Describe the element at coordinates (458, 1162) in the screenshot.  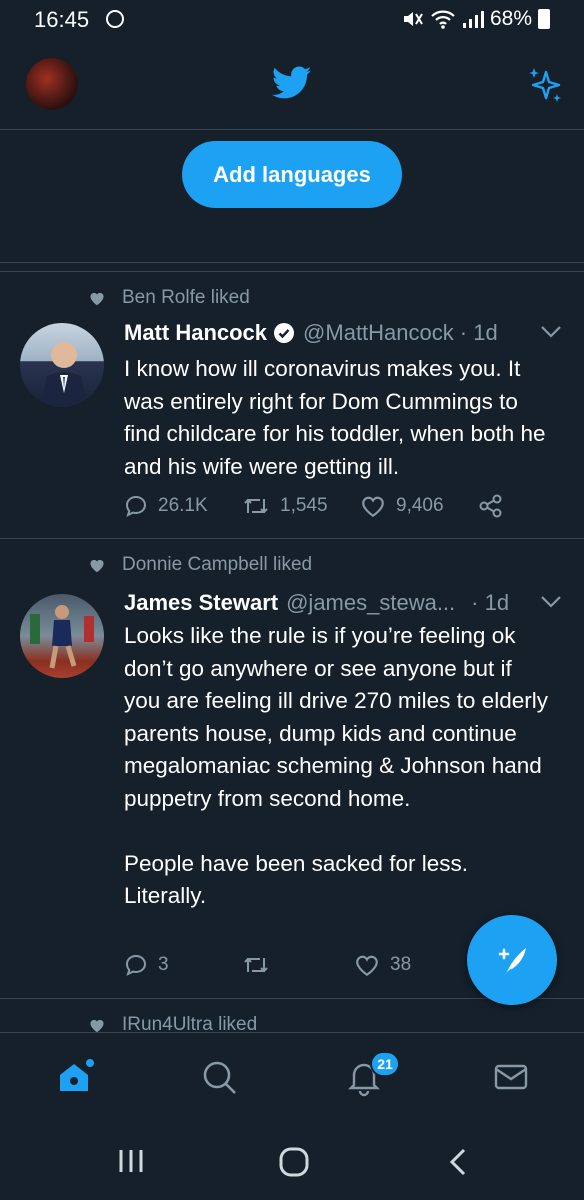
I see `back-icon` at that location.